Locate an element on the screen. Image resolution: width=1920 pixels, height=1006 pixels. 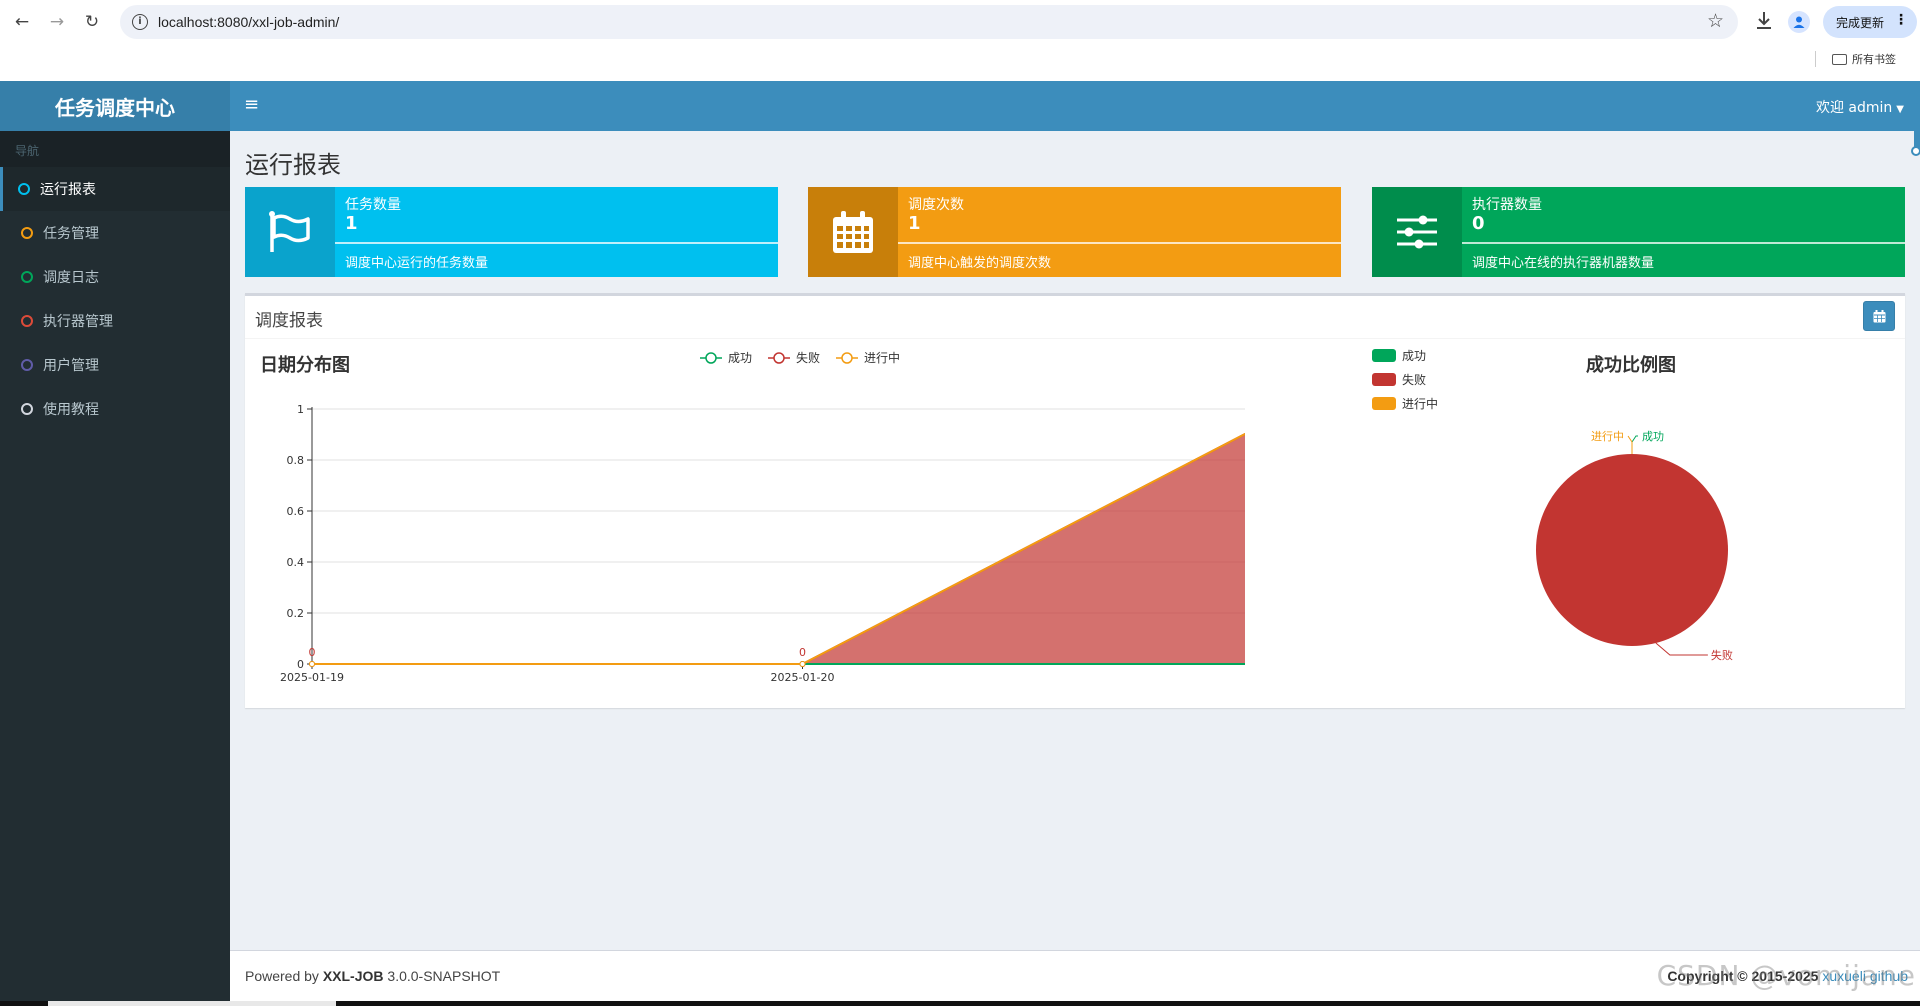
sidebar-item-label: 用户管理 is located at coordinates (71, 366).